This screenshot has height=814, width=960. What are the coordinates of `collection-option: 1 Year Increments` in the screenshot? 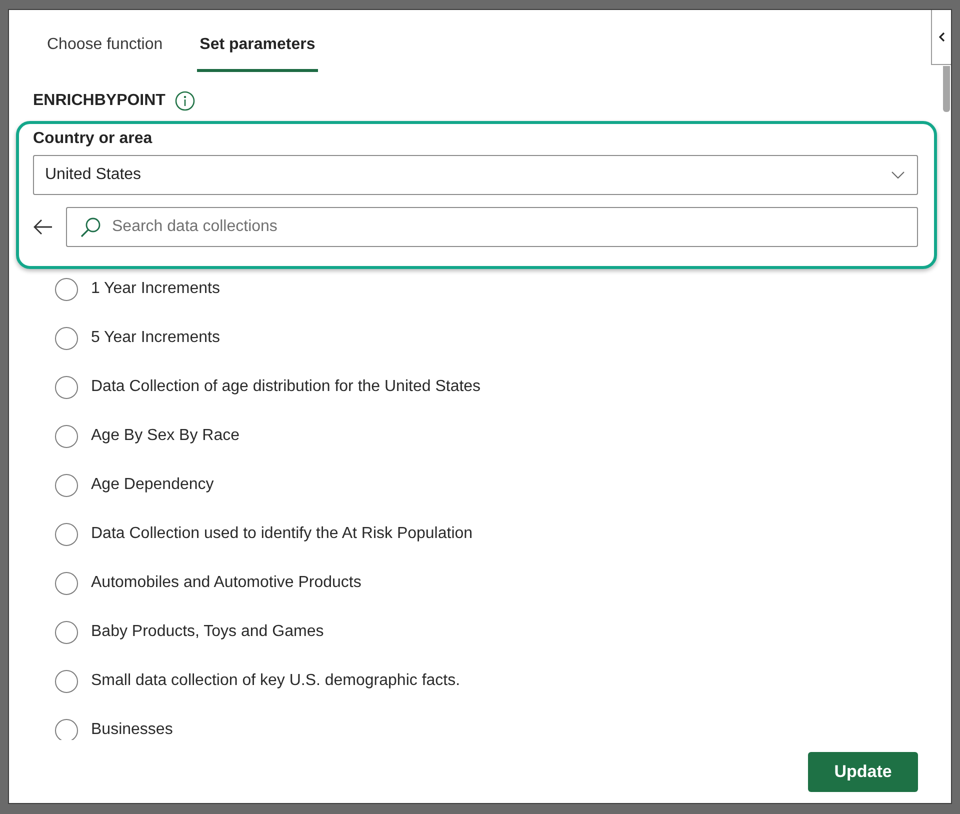 It's located at (137, 289).